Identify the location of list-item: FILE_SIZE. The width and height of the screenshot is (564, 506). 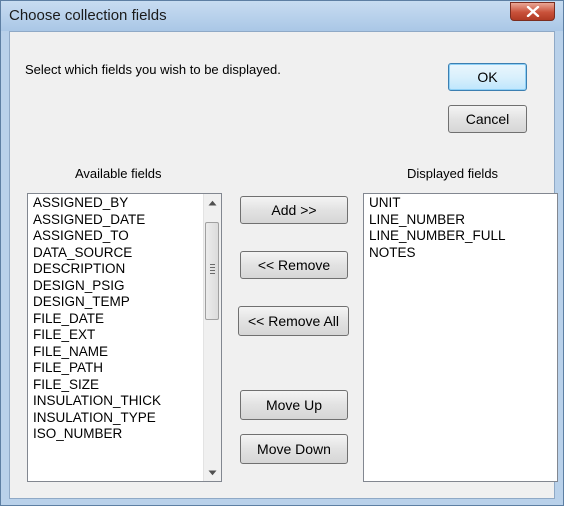
(97, 385).